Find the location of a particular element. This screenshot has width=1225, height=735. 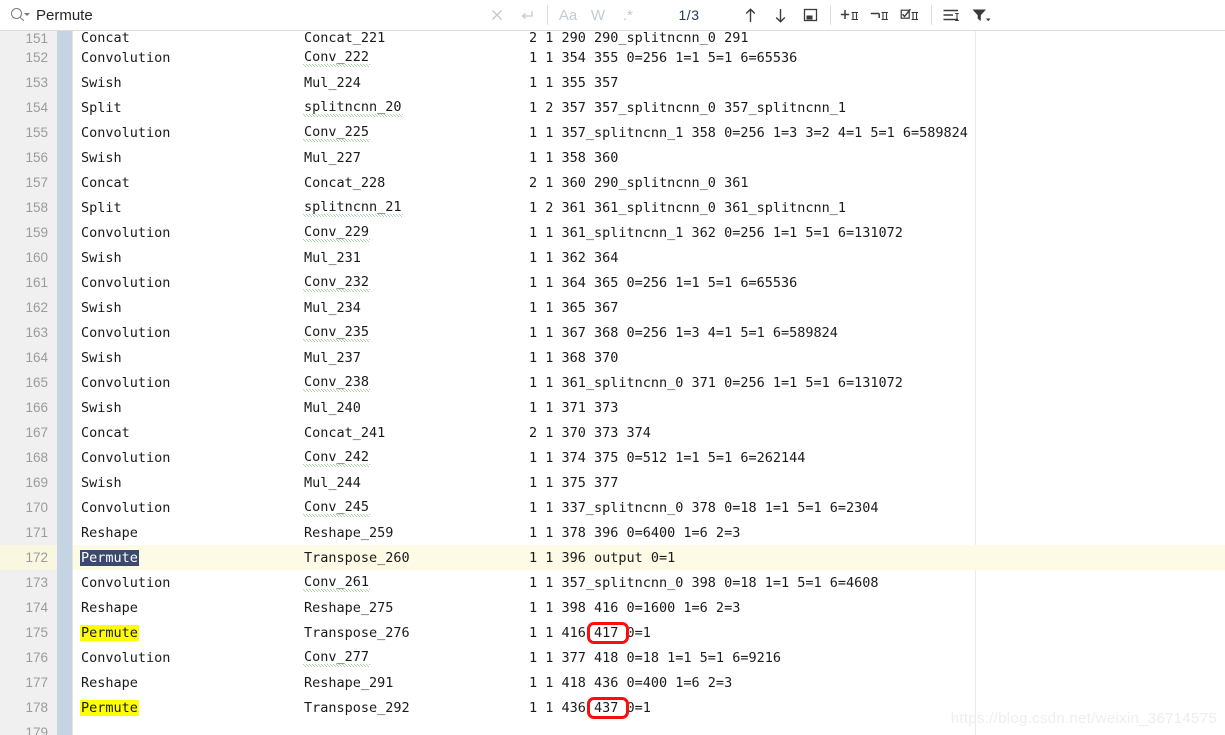

match-case-toggle: Aa is located at coordinates (568, 15).